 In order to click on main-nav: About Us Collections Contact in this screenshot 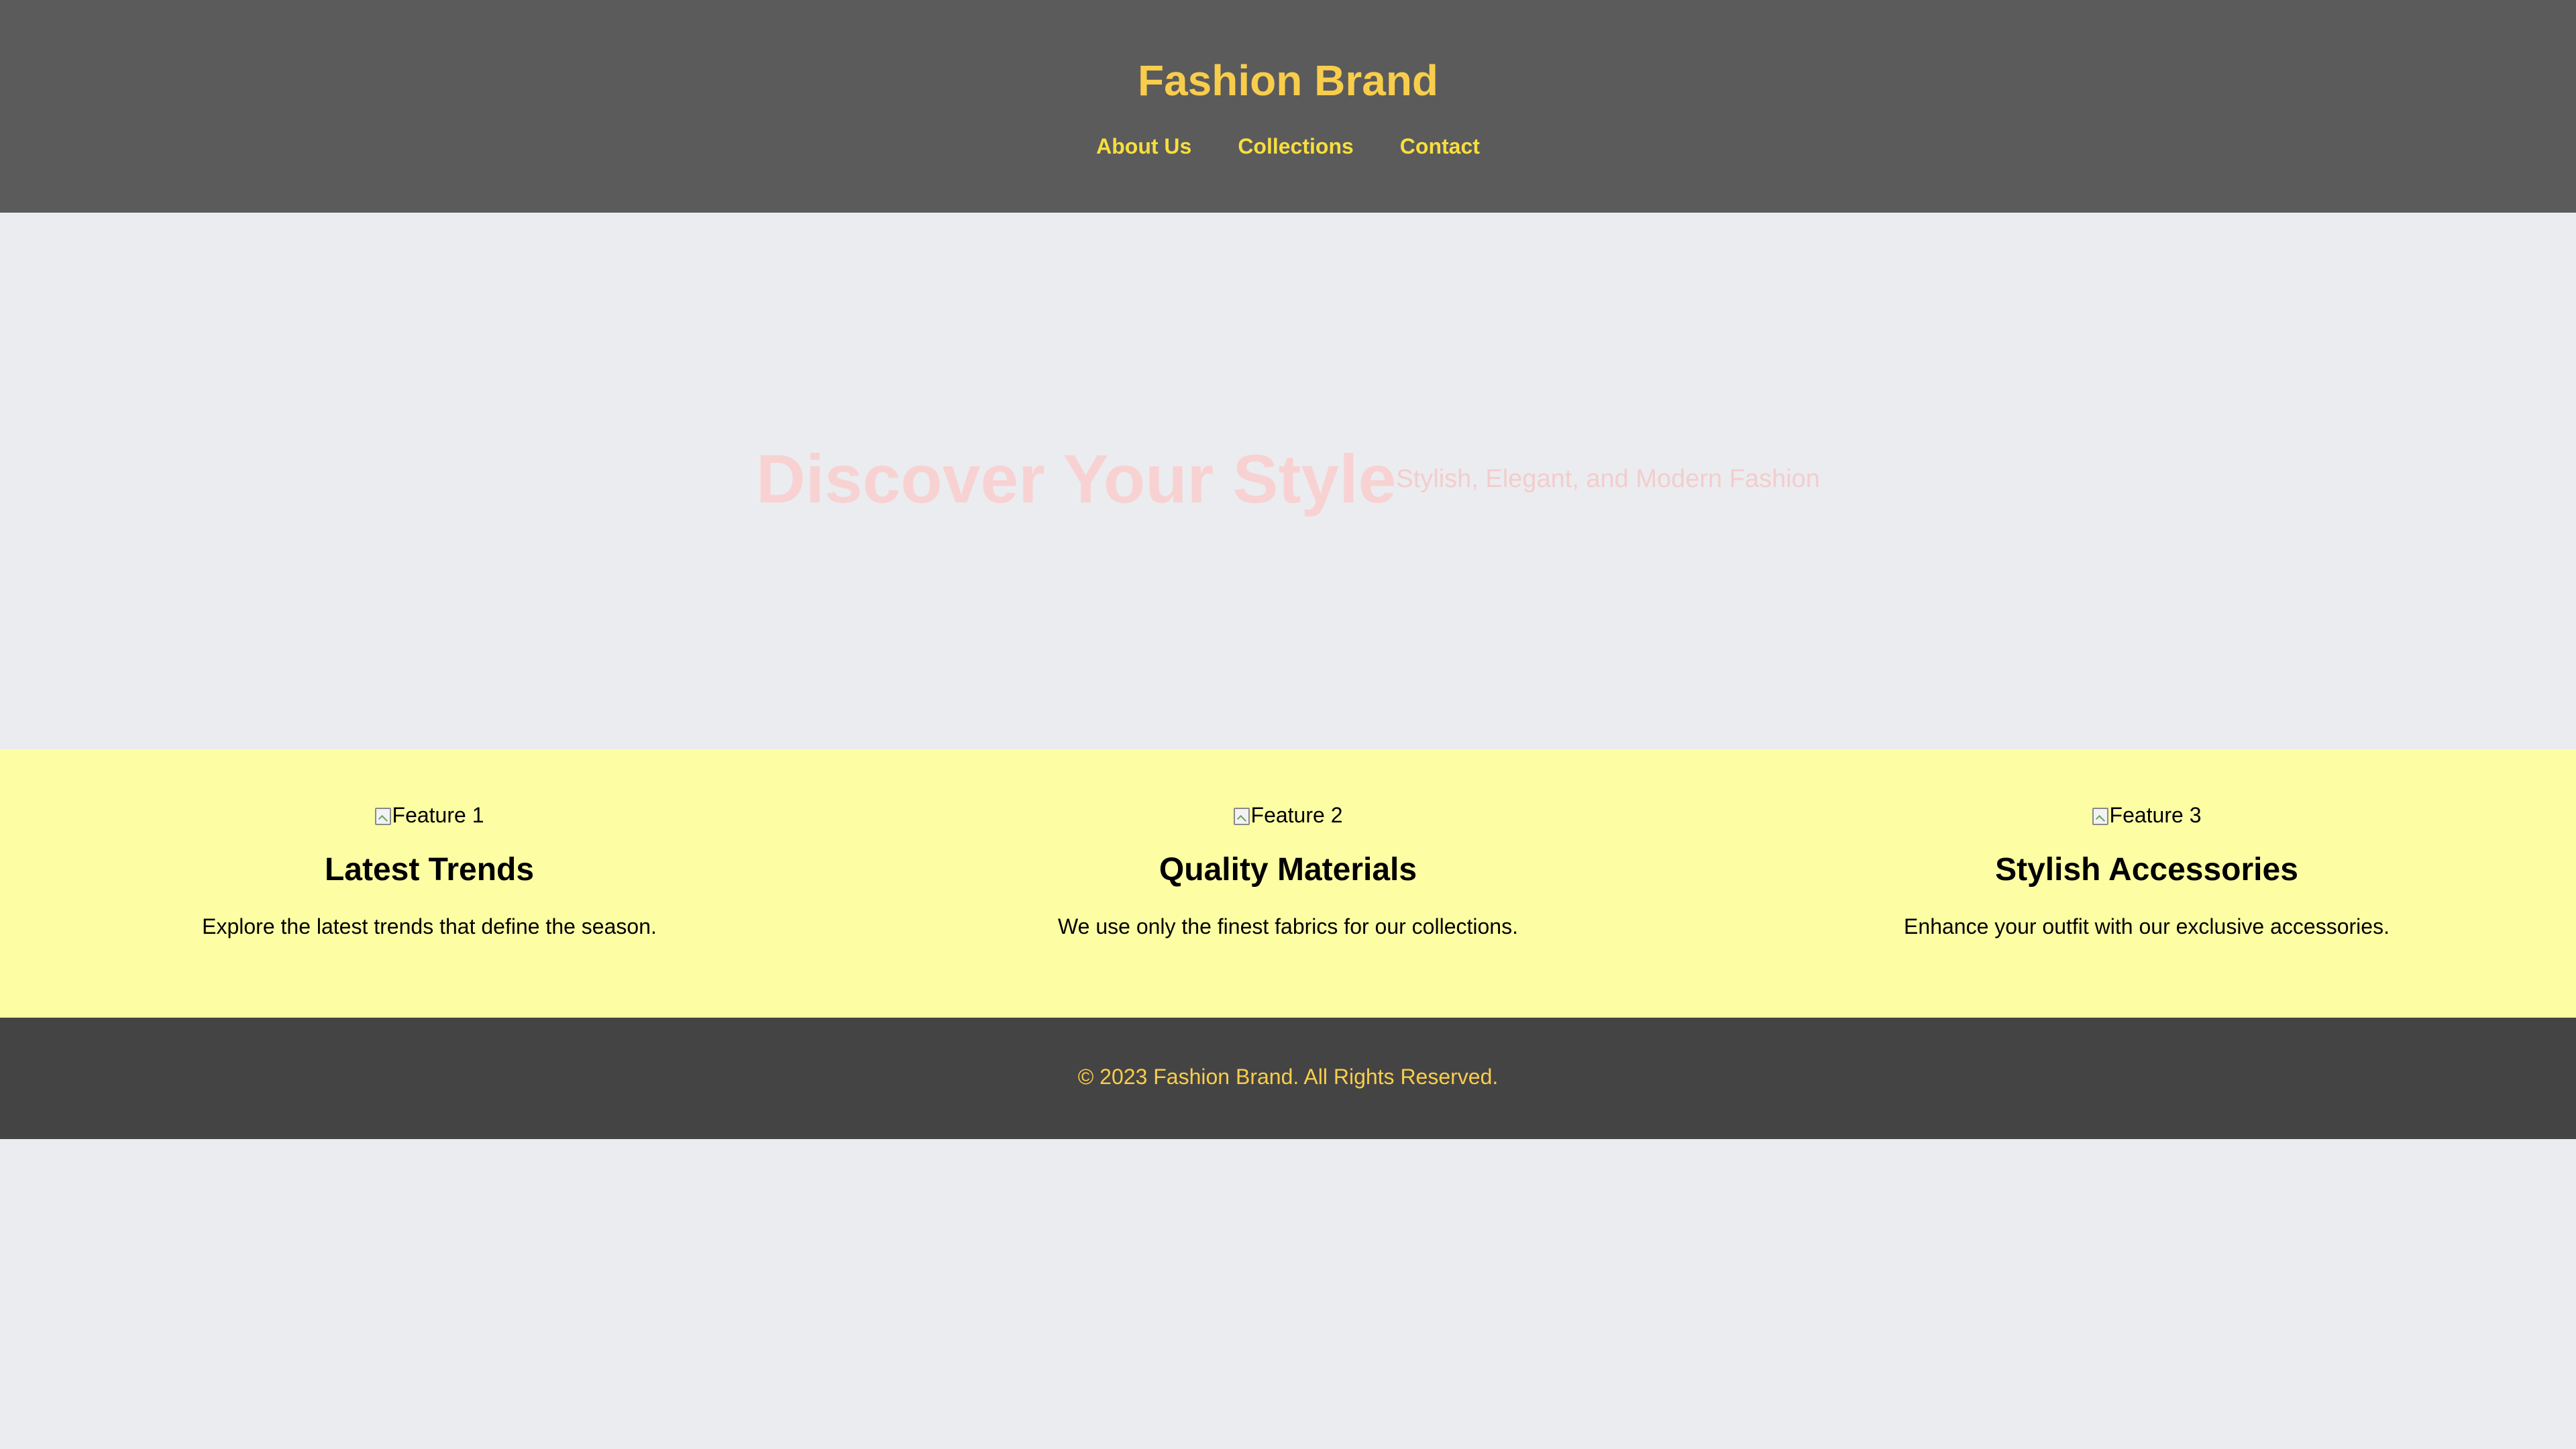, I will do `click(1288, 146)`.